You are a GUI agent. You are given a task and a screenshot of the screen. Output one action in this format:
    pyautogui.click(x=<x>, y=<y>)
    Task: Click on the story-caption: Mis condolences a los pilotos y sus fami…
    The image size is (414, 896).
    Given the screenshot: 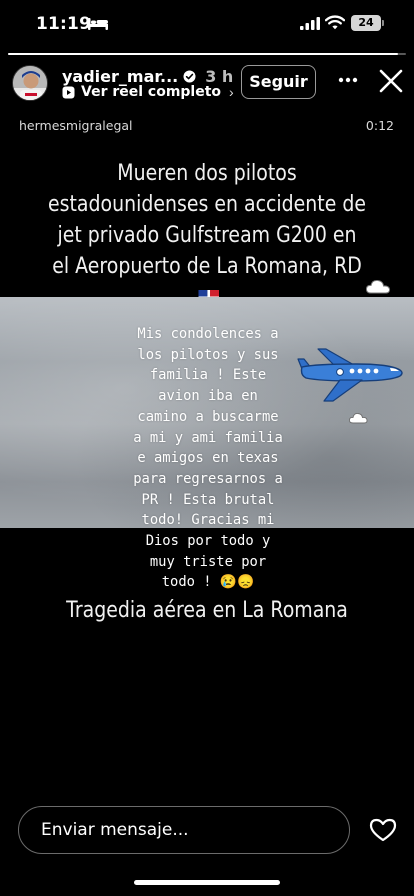 What is the action you would take?
    pyautogui.click(x=208, y=458)
    